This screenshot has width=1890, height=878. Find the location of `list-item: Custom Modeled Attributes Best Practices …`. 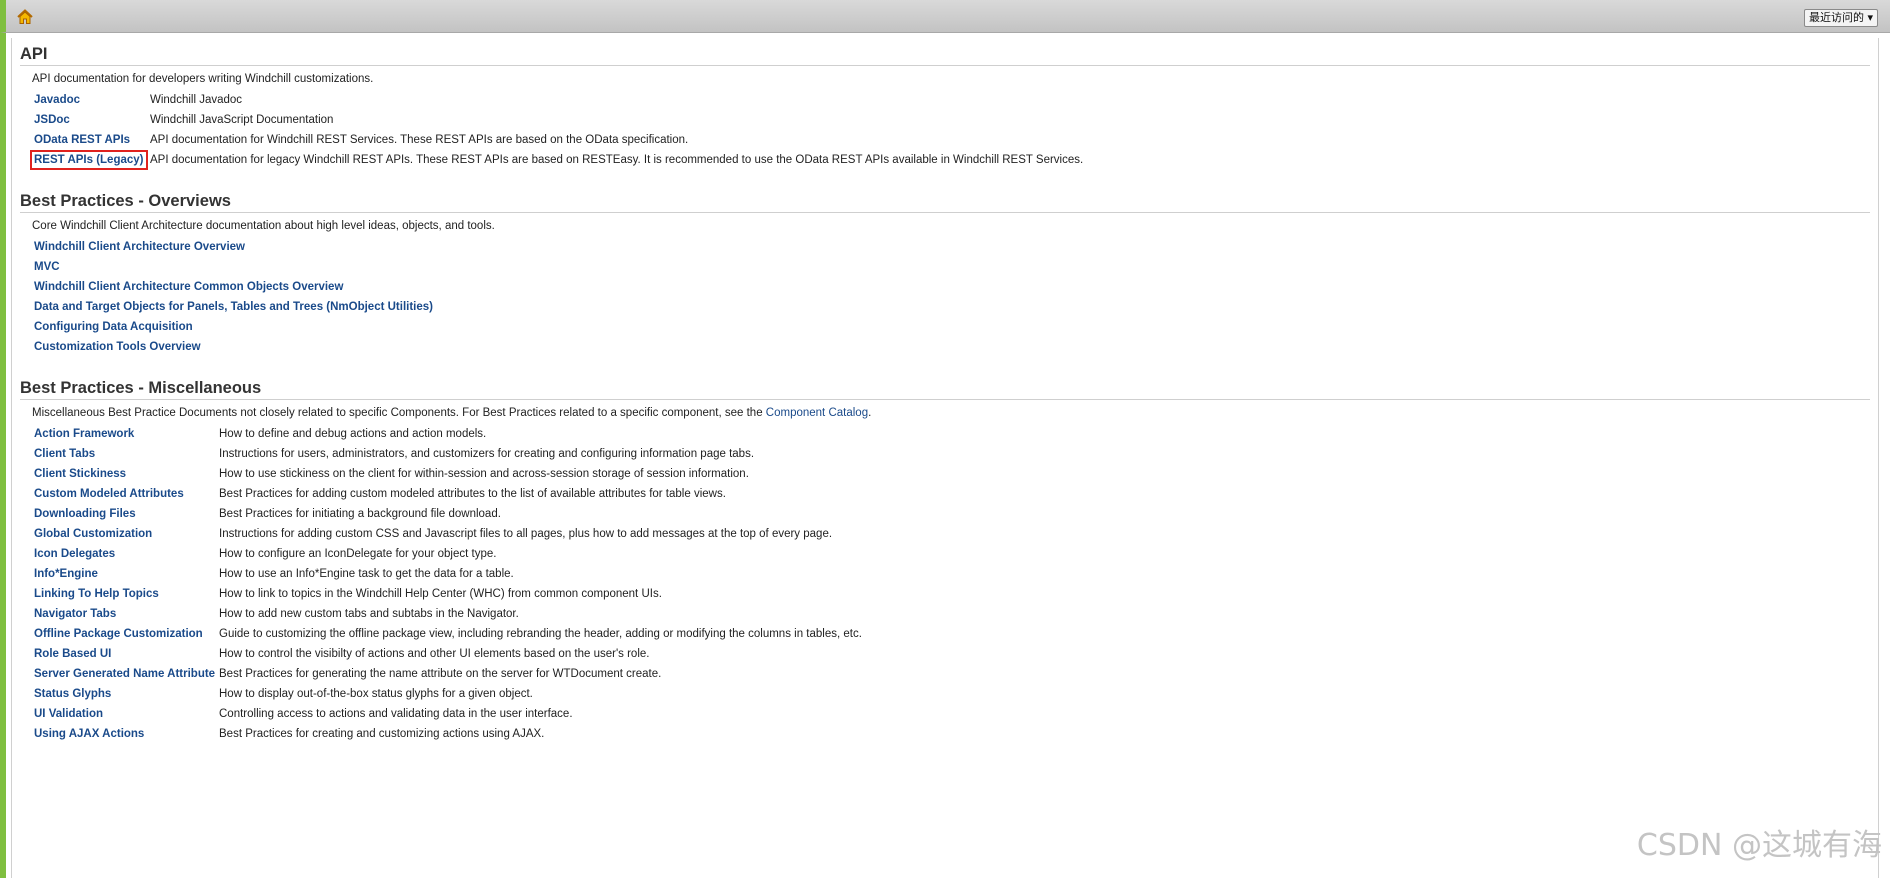

list-item: Custom Modeled Attributes Best Practices … is located at coordinates (447, 494).